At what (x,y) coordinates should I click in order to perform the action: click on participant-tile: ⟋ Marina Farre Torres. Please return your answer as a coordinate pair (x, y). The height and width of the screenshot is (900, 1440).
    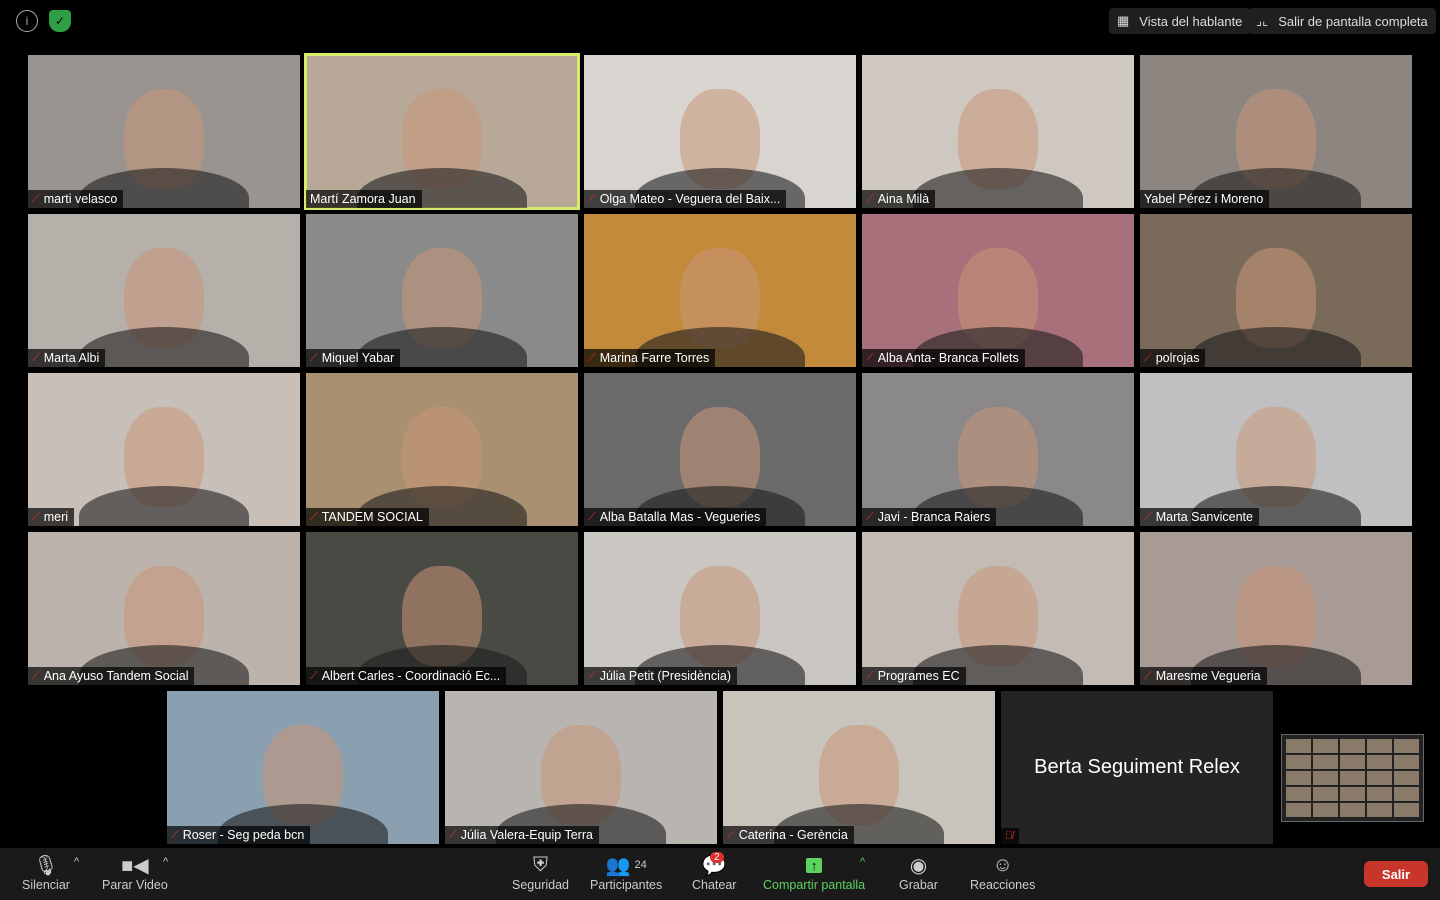
    Looking at the image, I should click on (720, 290).